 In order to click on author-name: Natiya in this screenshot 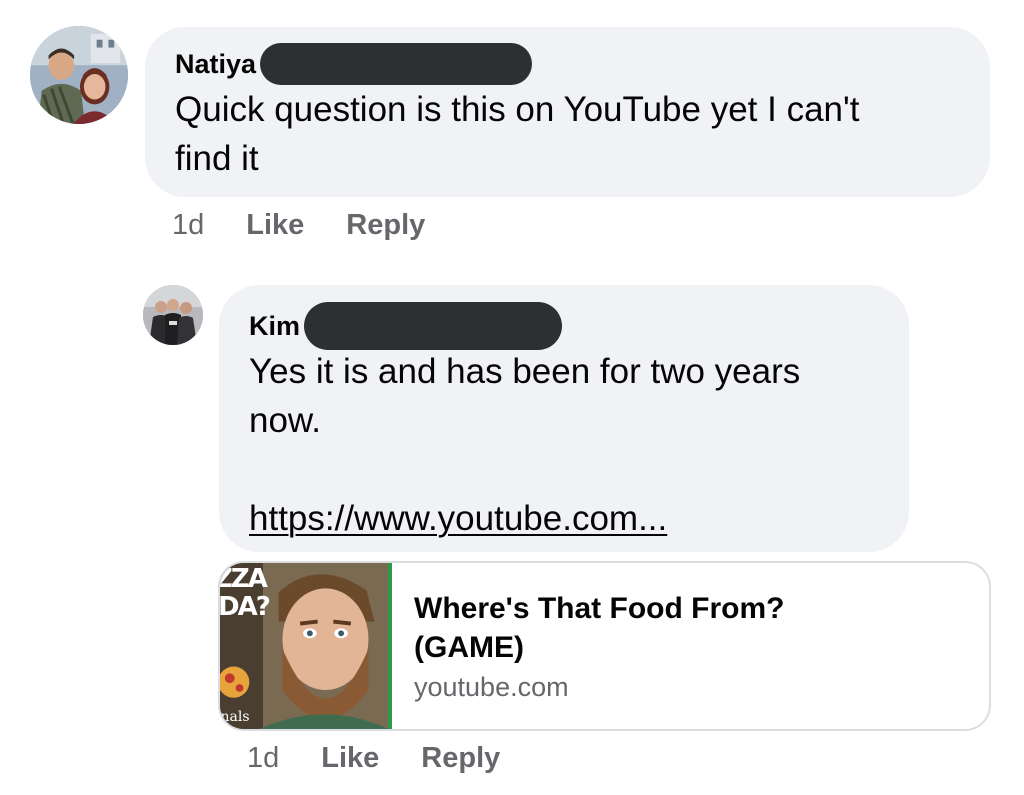, I will do `click(215, 64)`.